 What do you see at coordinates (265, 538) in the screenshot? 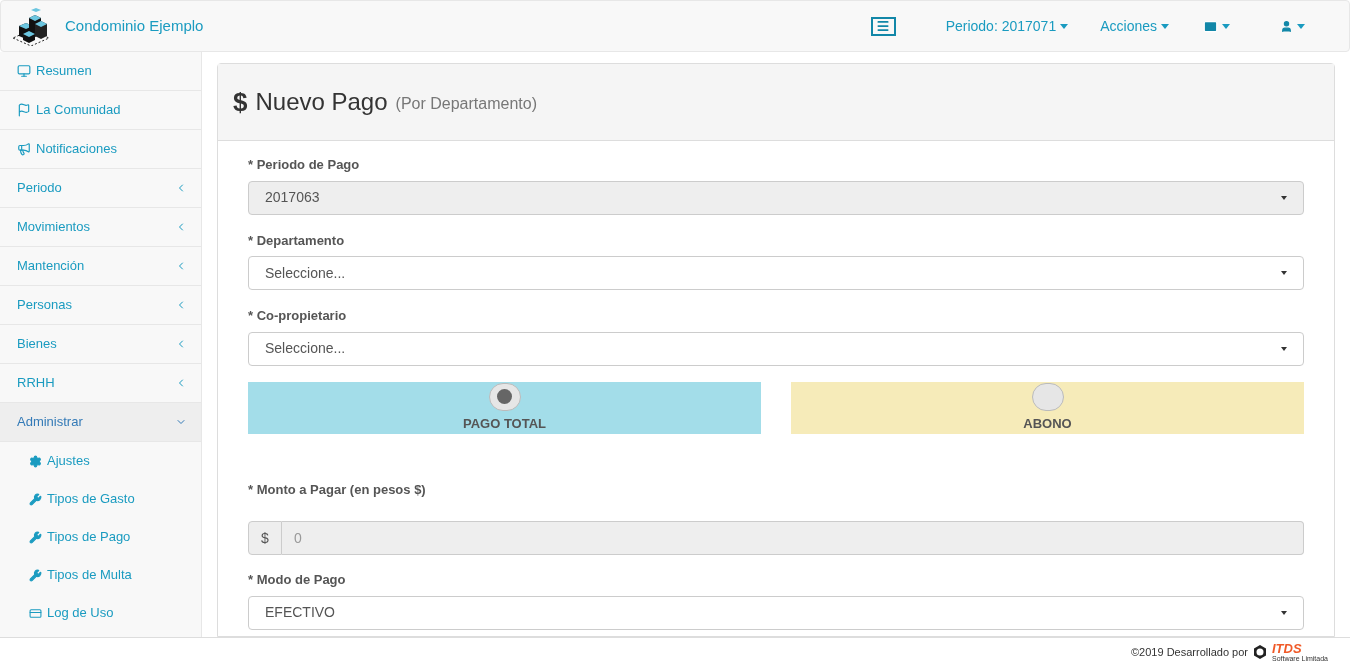
I see `currency-addon: $` at bounding box center [265, 538].